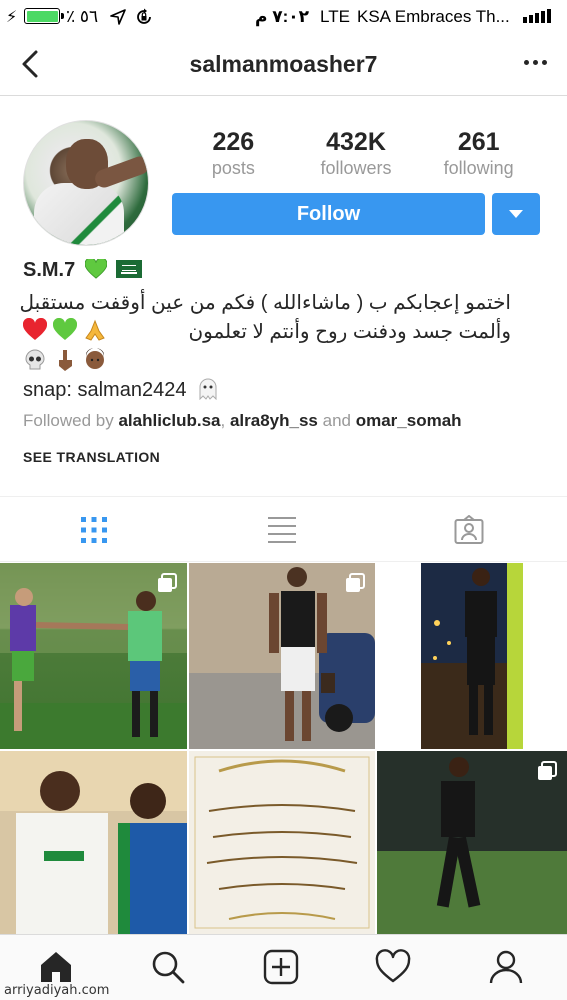 The image size is (567, 1000). What do you see at coordinates (95, 330) in the screenshot?
I see `praying-hands-emoji` at bounding box center [95, 330].